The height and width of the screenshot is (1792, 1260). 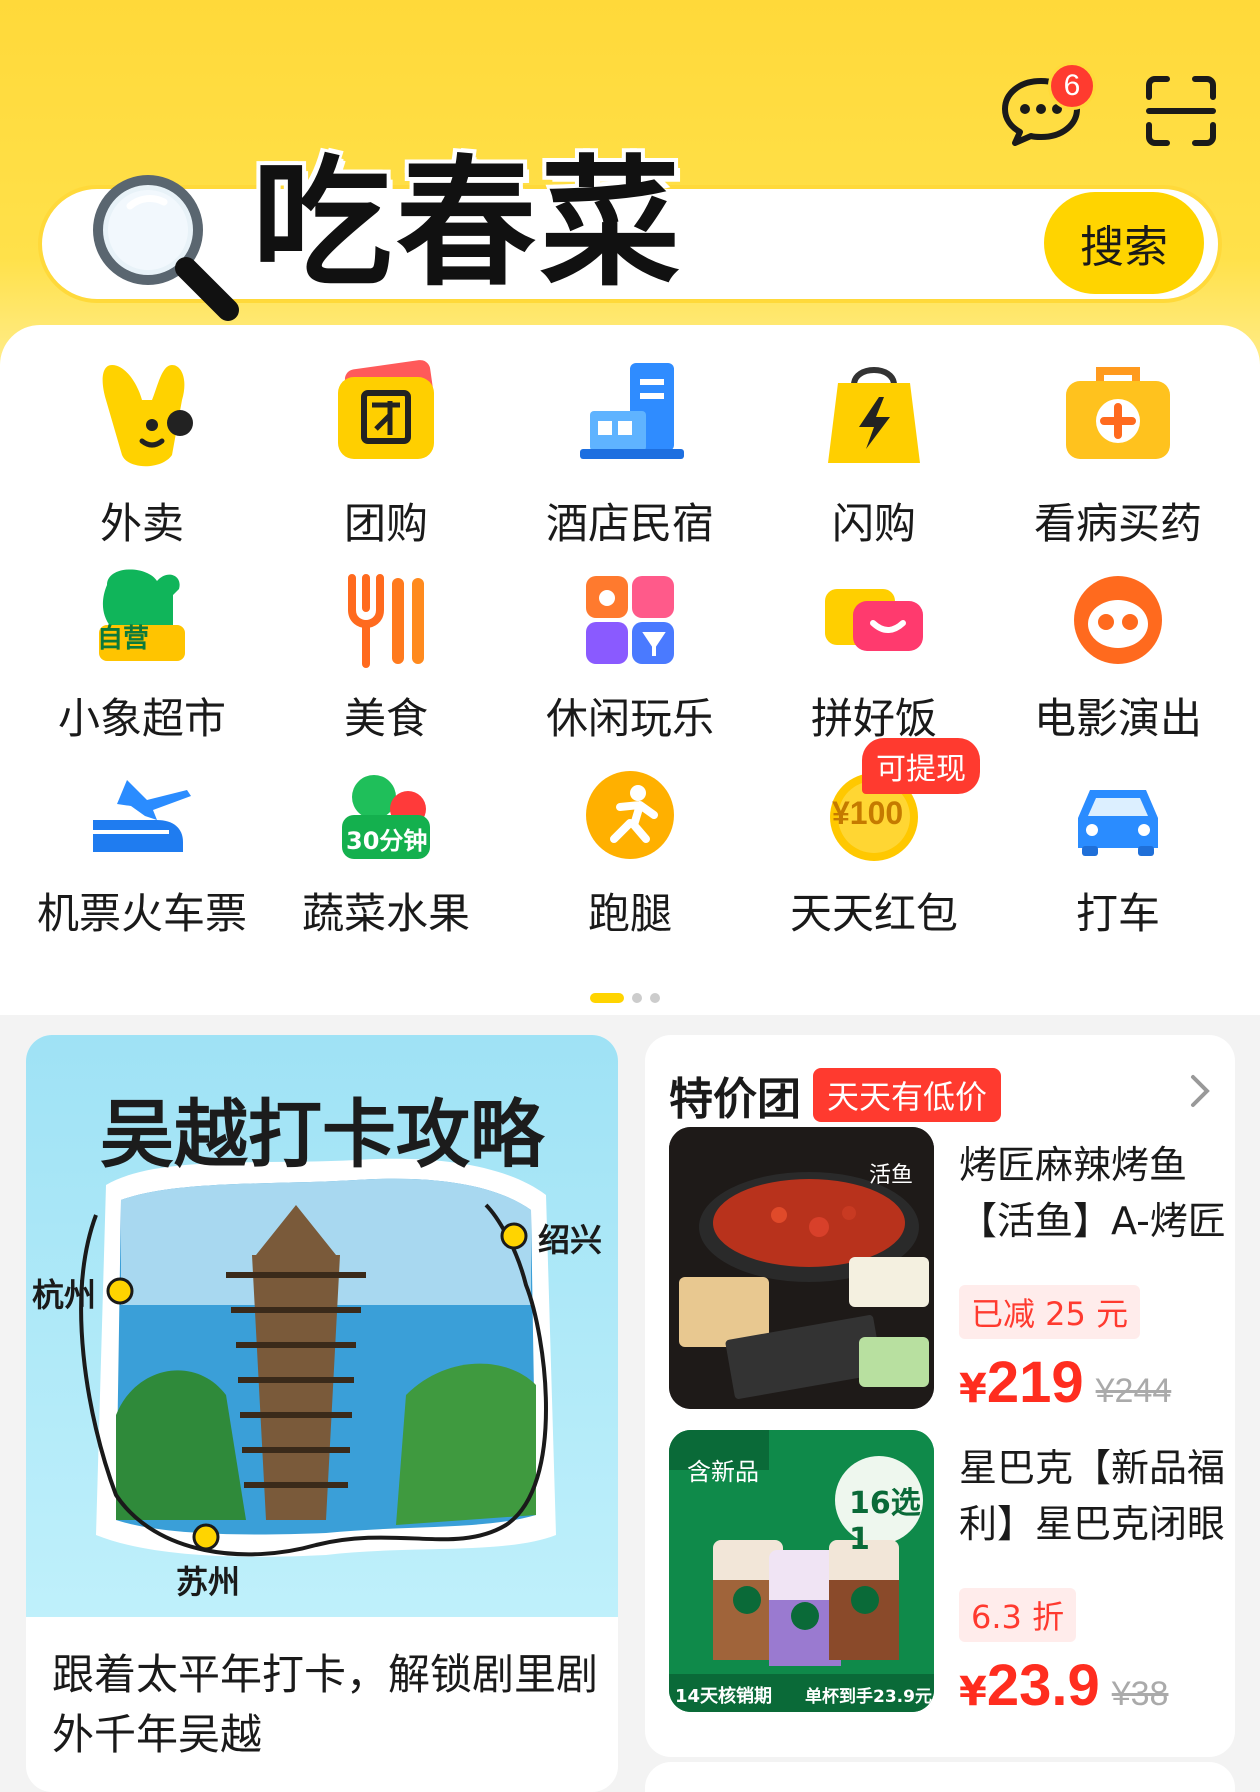 I want to click on category-label: 小象超市, so click(x=141, y=718).